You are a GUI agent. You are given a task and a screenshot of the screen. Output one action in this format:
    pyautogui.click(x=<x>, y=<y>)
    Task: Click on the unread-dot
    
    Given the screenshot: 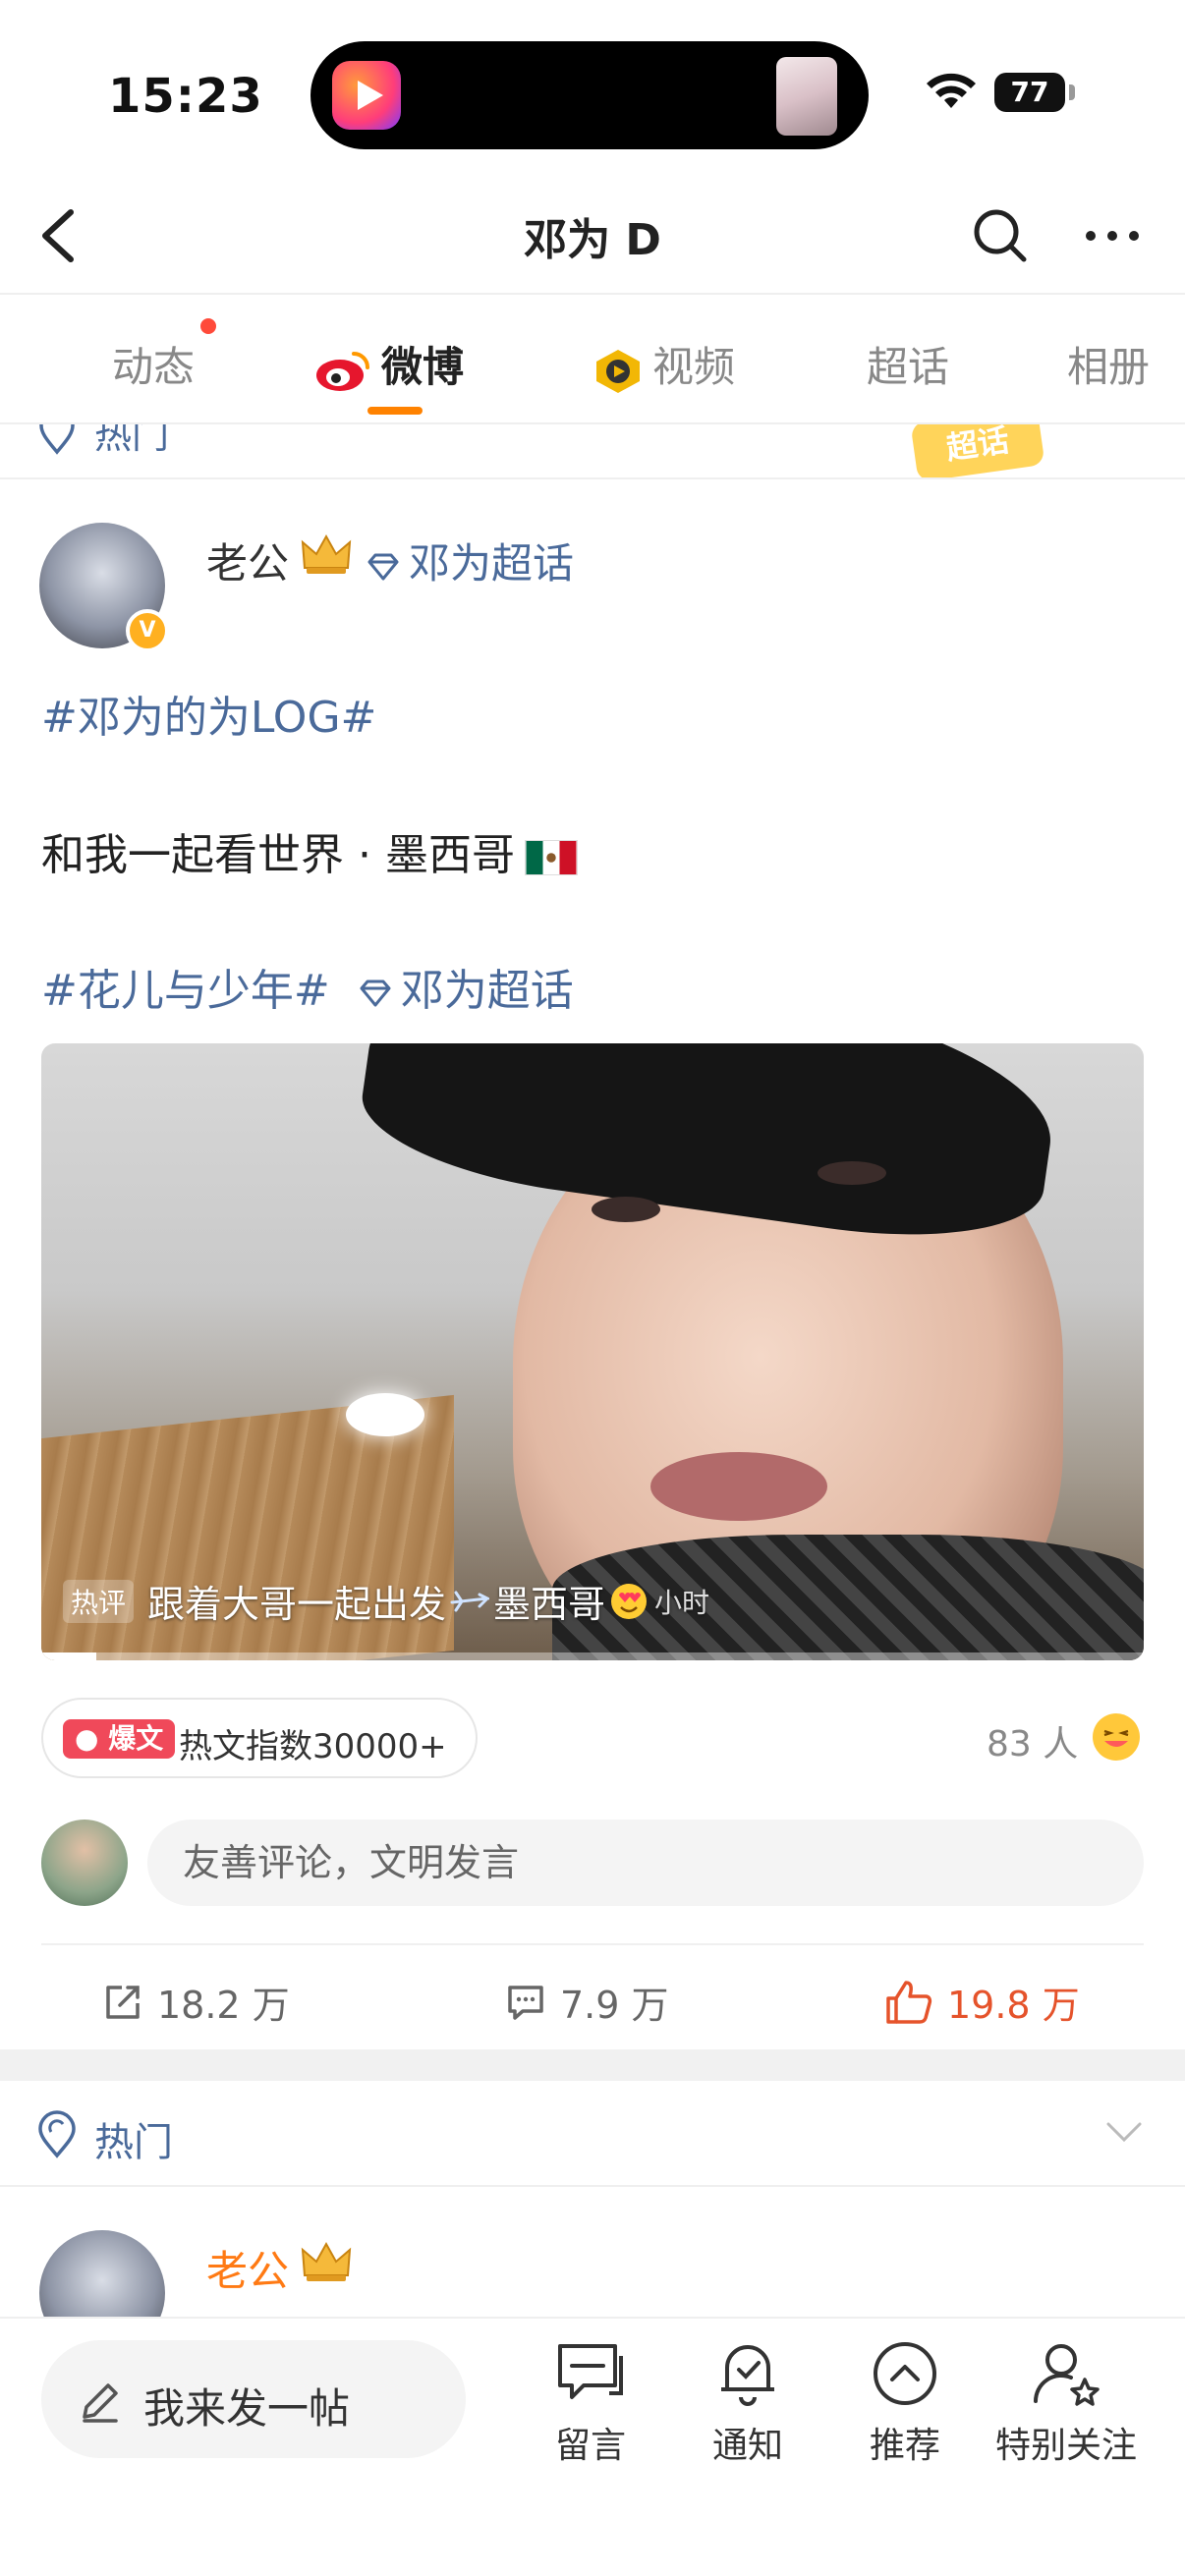 What is the action you would take?
    pyautogui.click(x=208, y=326)
    